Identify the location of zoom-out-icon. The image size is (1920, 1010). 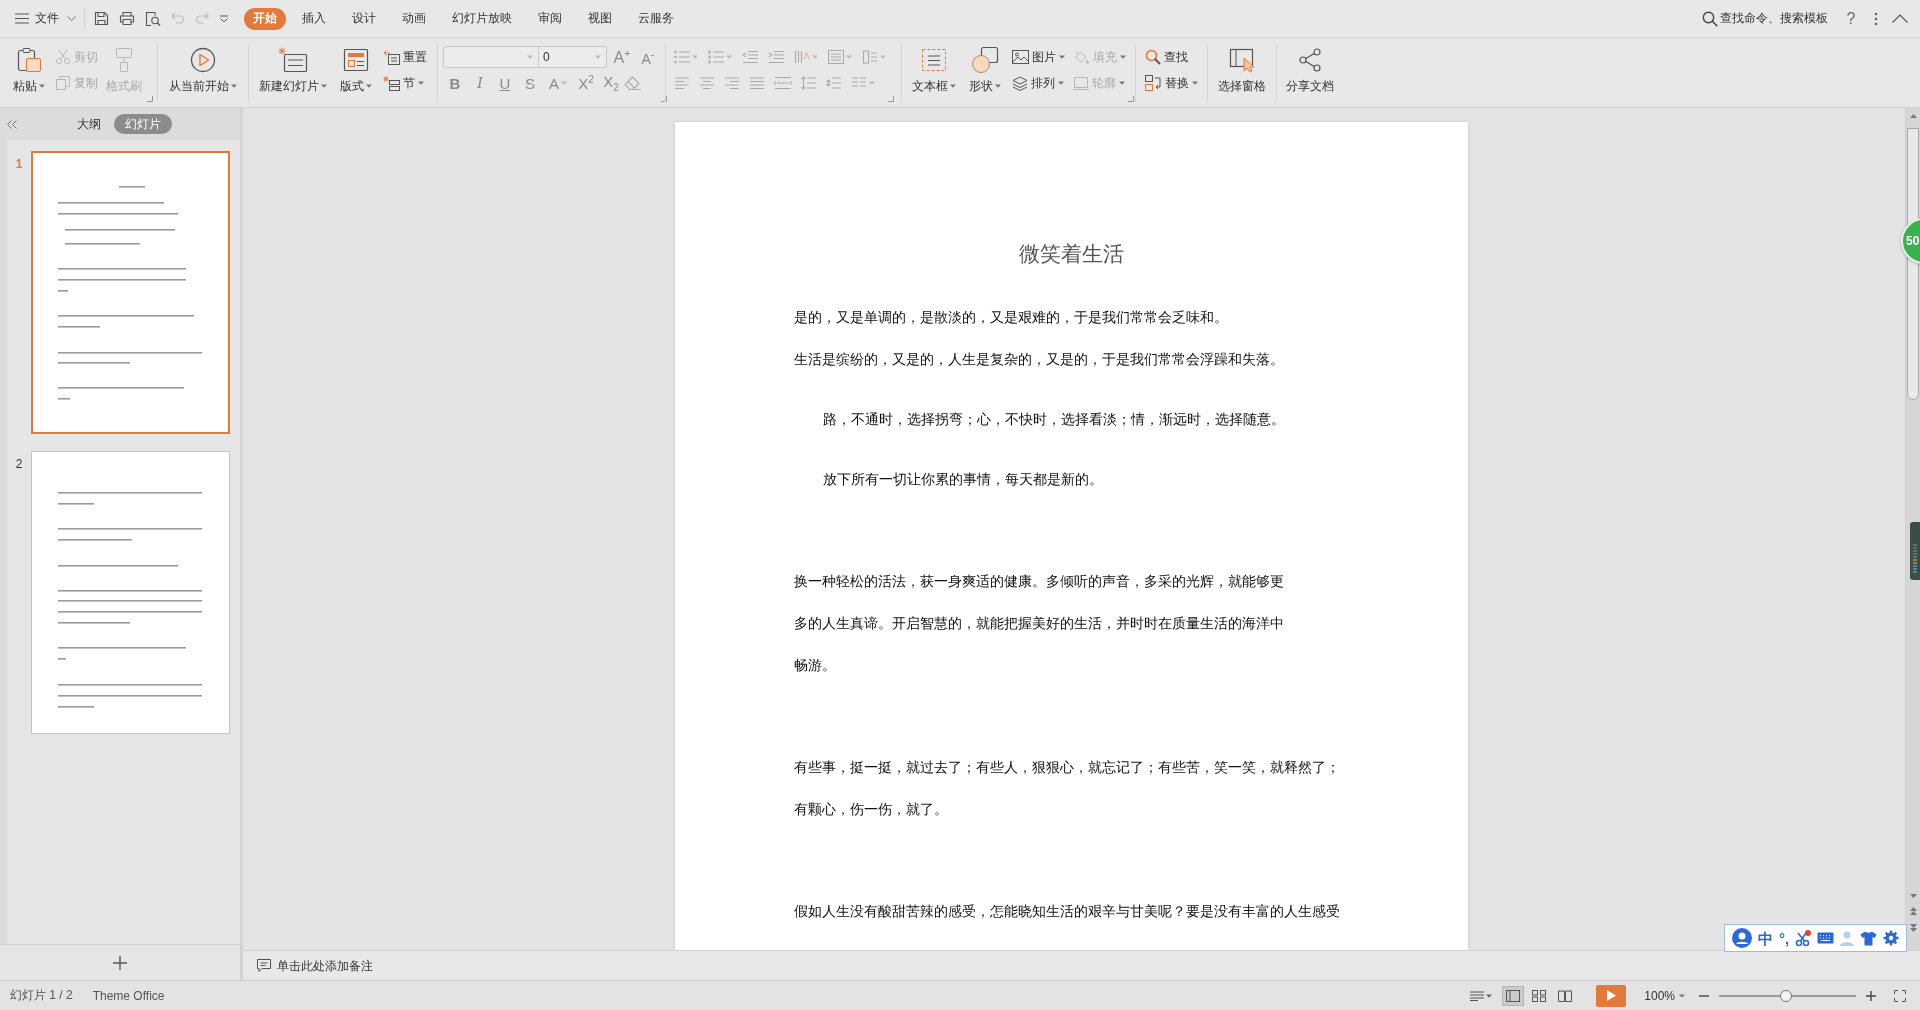
(1704, 995).